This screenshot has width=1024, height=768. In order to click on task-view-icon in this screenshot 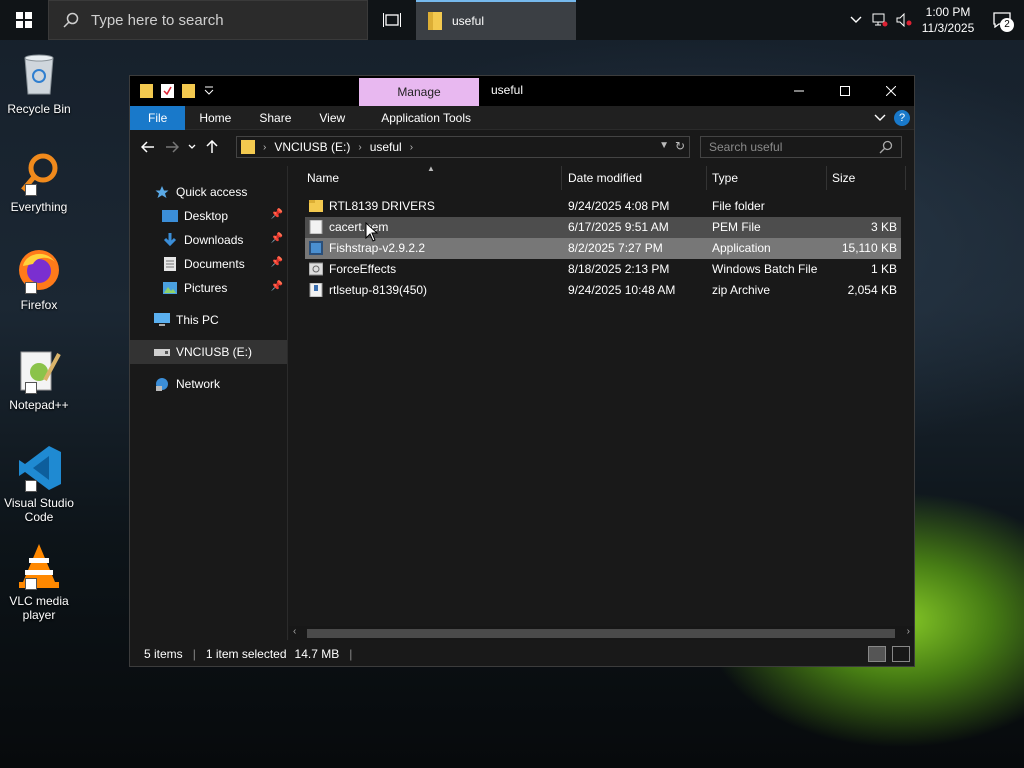, I will do `click(392, 20)`.